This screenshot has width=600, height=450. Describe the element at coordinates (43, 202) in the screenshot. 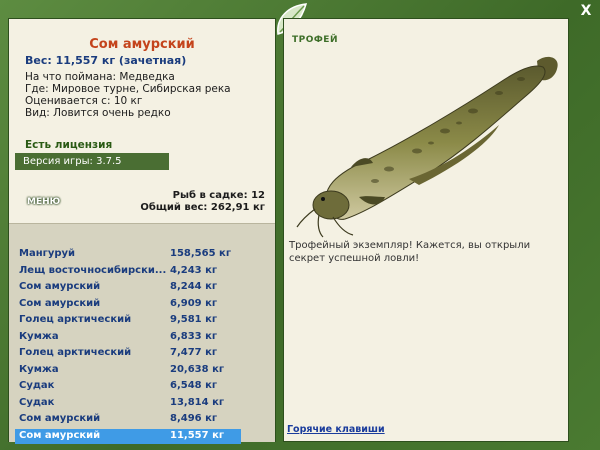

I see `menu-button: МЕНЮ` at that location.